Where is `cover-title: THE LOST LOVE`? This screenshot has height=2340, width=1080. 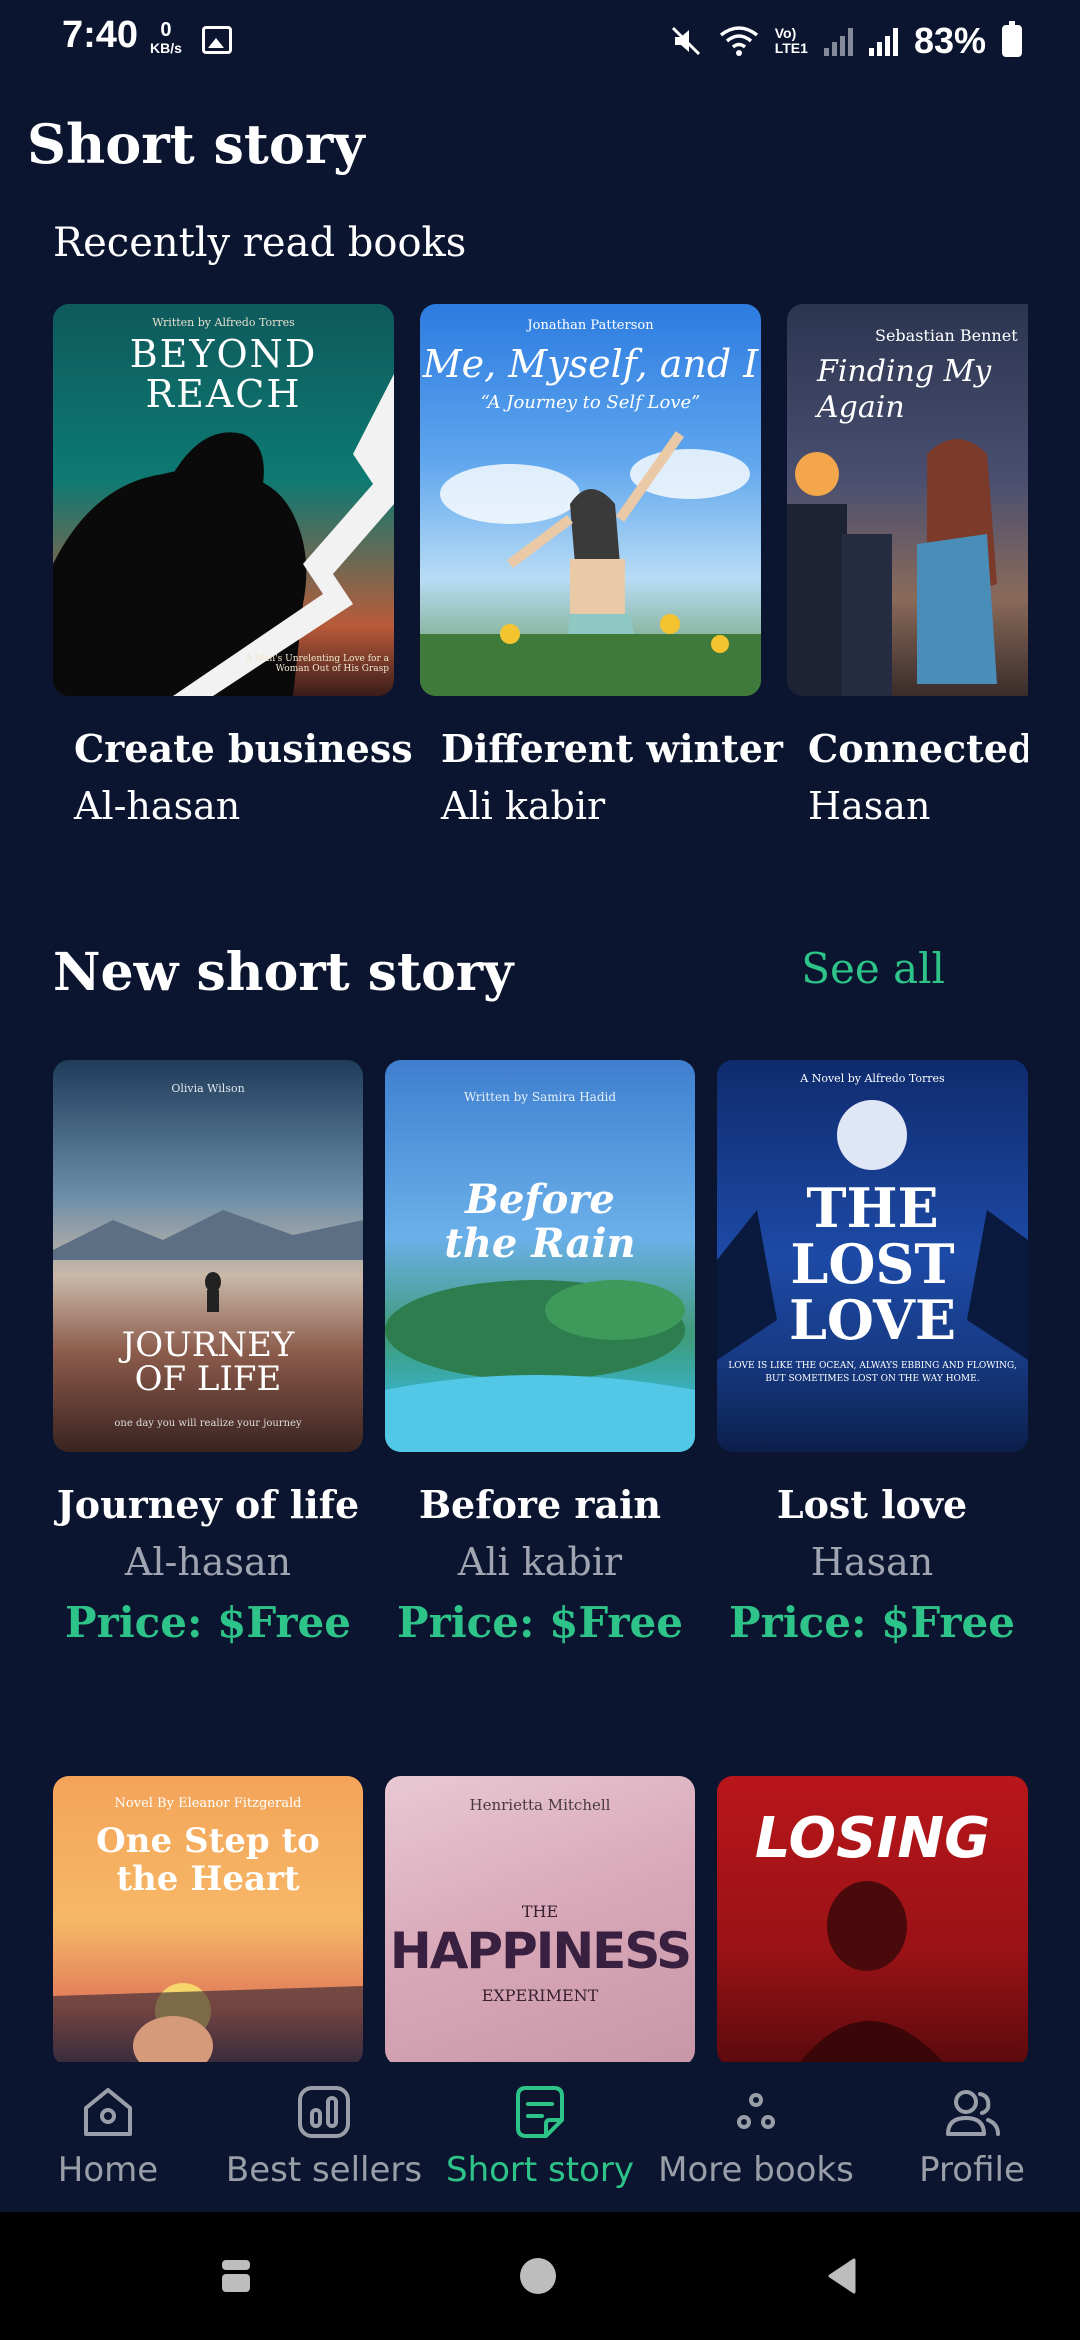
cover-title: THE LOST LOVE is located at coordinates (872, 1264).